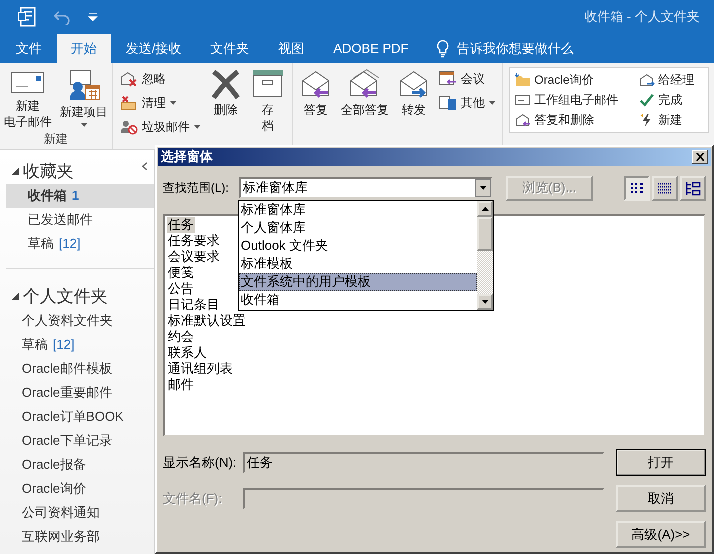 This screenshot has height=554, width=714. What do you see at coordinates (670, 100) in the screenshot?
I see `ribbon-button: 完成` at bounding box center [670, 100].